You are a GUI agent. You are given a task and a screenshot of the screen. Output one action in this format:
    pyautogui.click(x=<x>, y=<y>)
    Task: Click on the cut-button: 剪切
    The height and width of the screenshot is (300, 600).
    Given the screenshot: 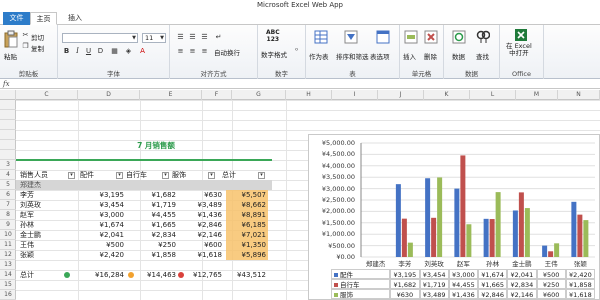 What is the action you would take?
    pyautogui.click(x=37, y=37)
    